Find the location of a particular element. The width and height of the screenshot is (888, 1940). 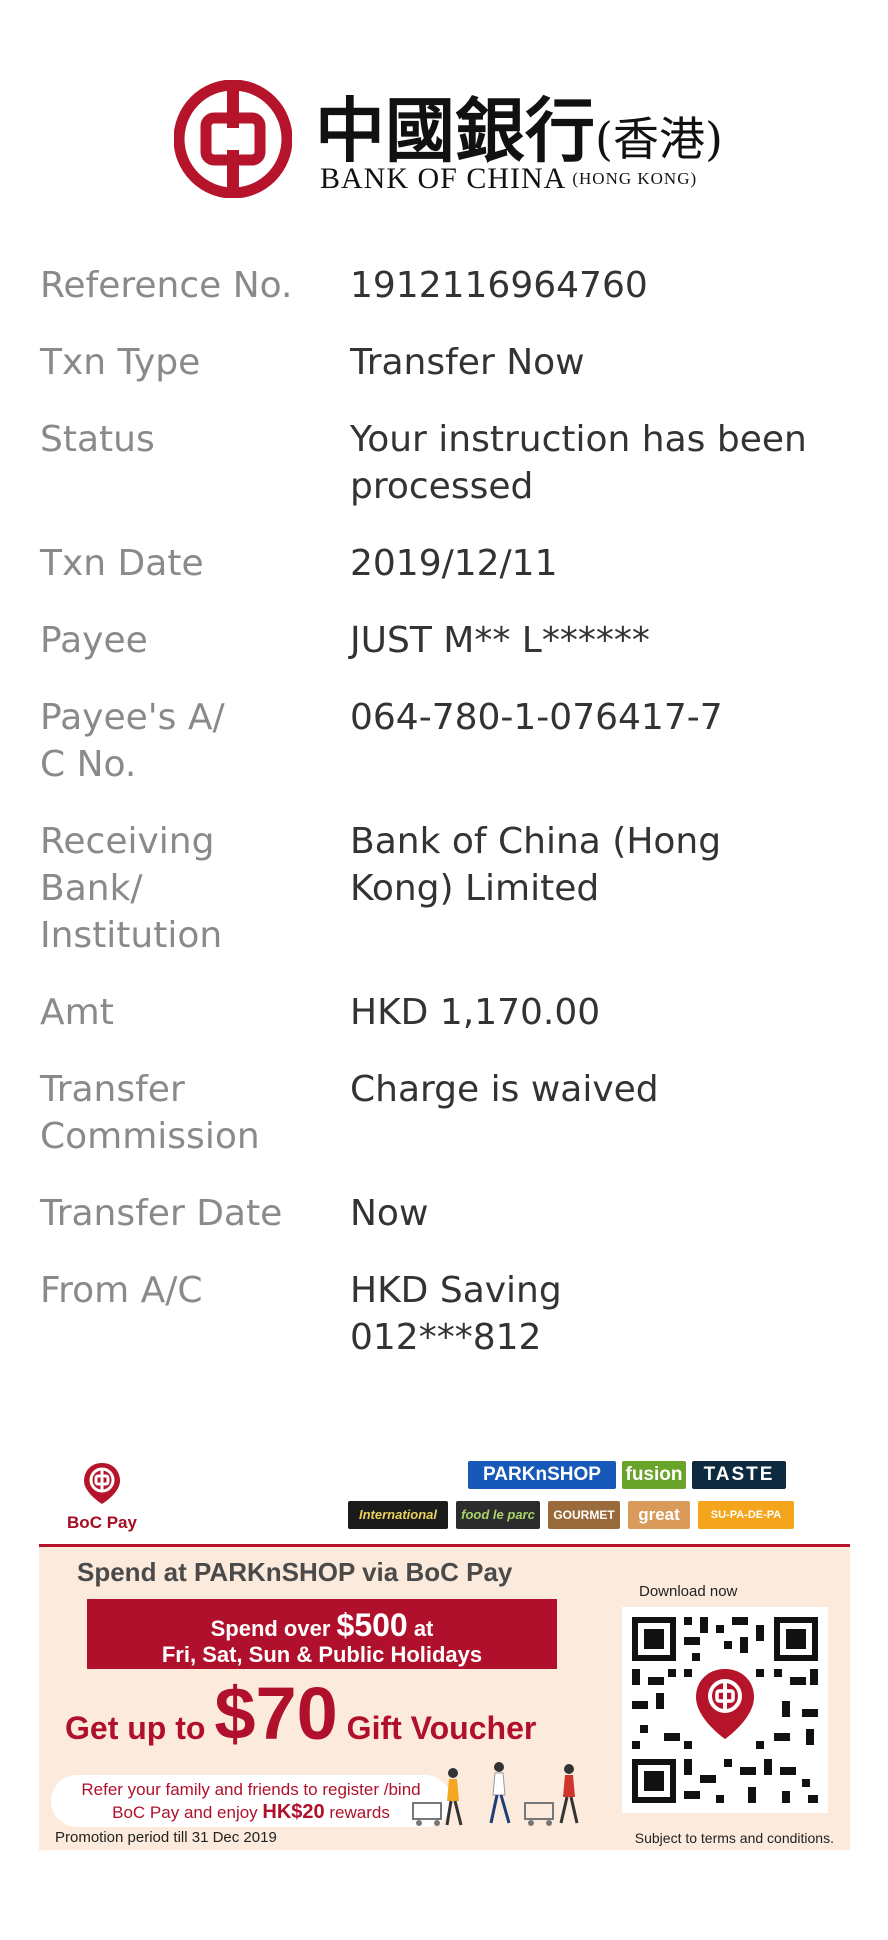

bocpay-pin-icon is located at coordinates (102, 1483).